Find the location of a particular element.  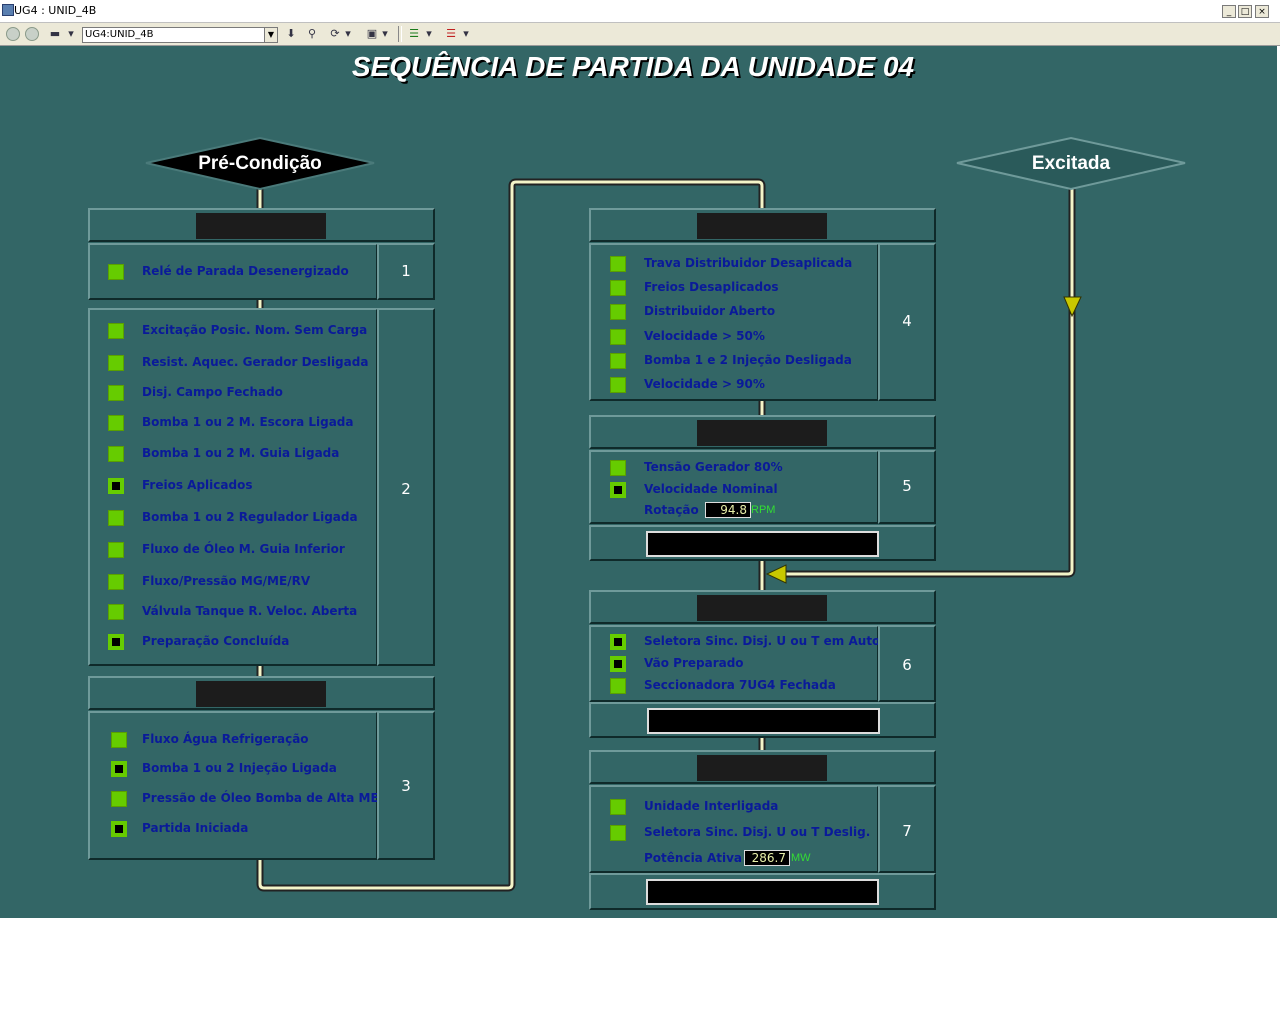

navigate-dropdown-icon: ▾ is located at coordinates (71, 34).